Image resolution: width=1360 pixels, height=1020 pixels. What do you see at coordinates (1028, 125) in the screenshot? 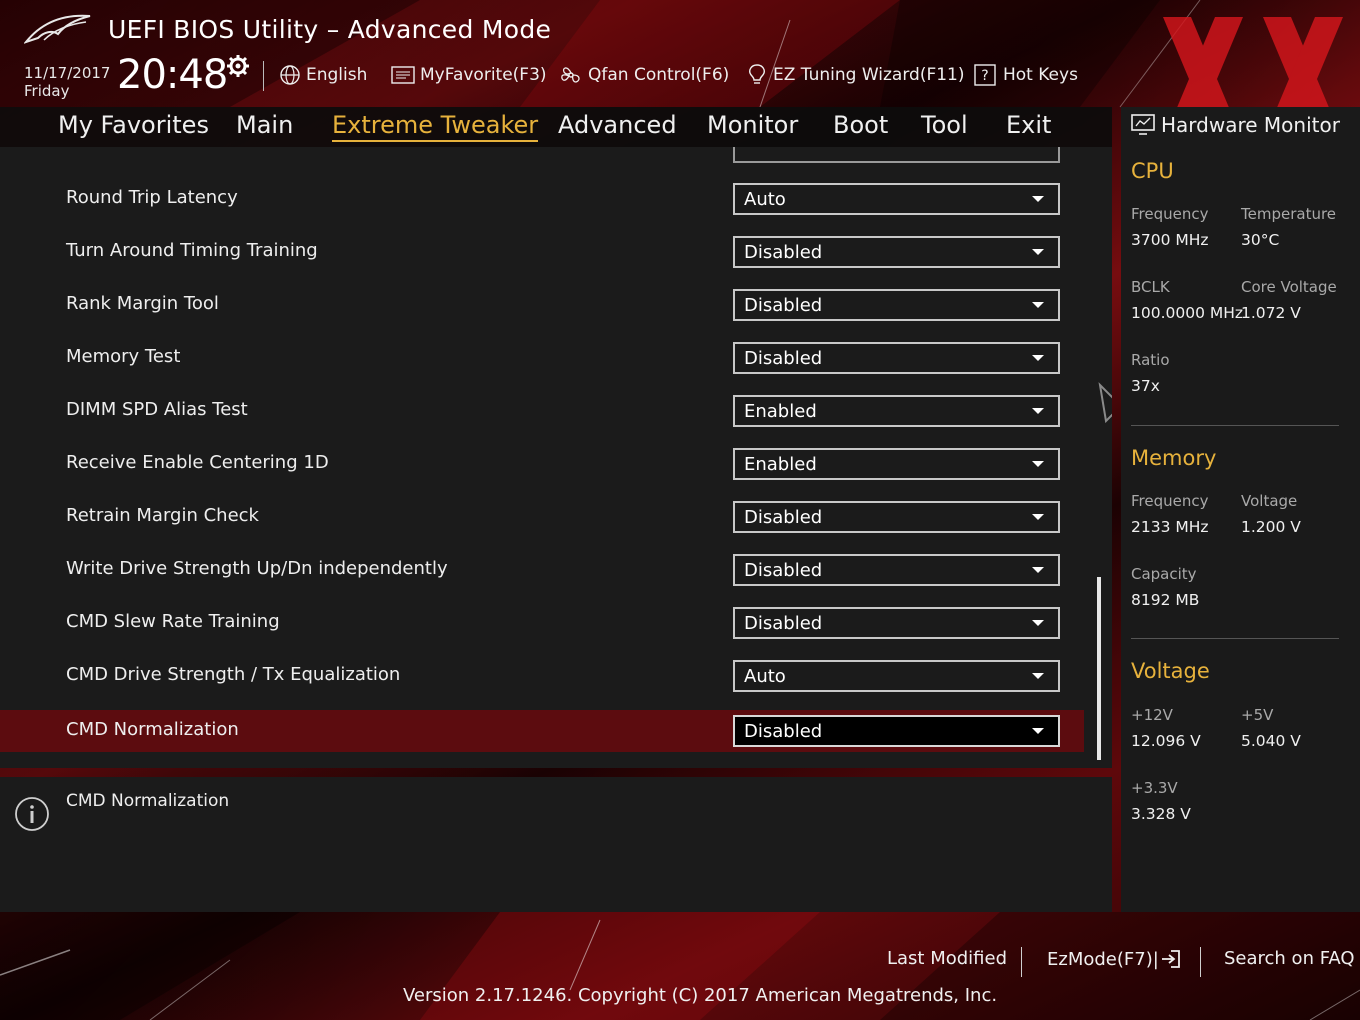
I see `tab-exit: Exit` at bounding box center [1028, 125].